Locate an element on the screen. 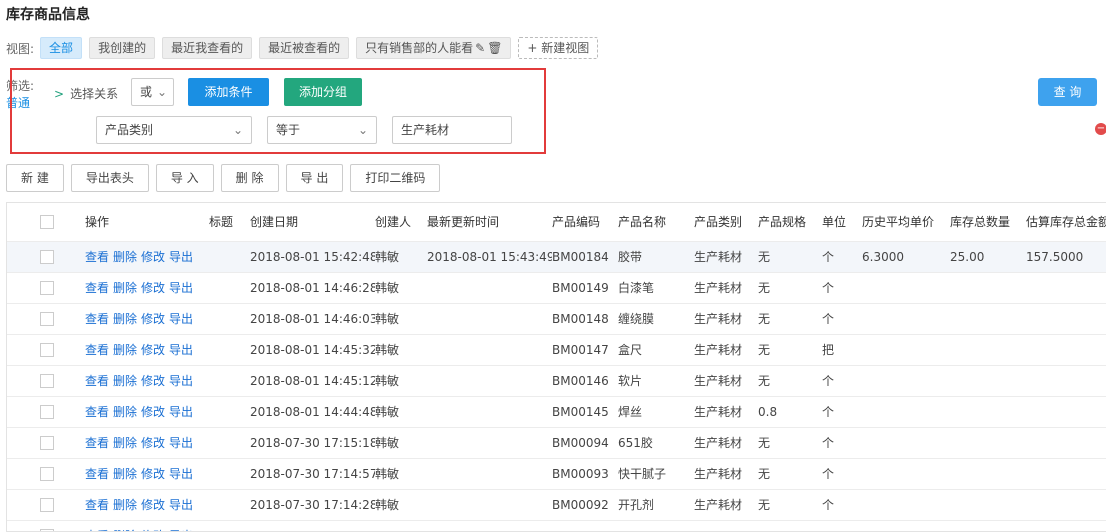  view-tab-all: 全部 is located at coordinates (61, 48).